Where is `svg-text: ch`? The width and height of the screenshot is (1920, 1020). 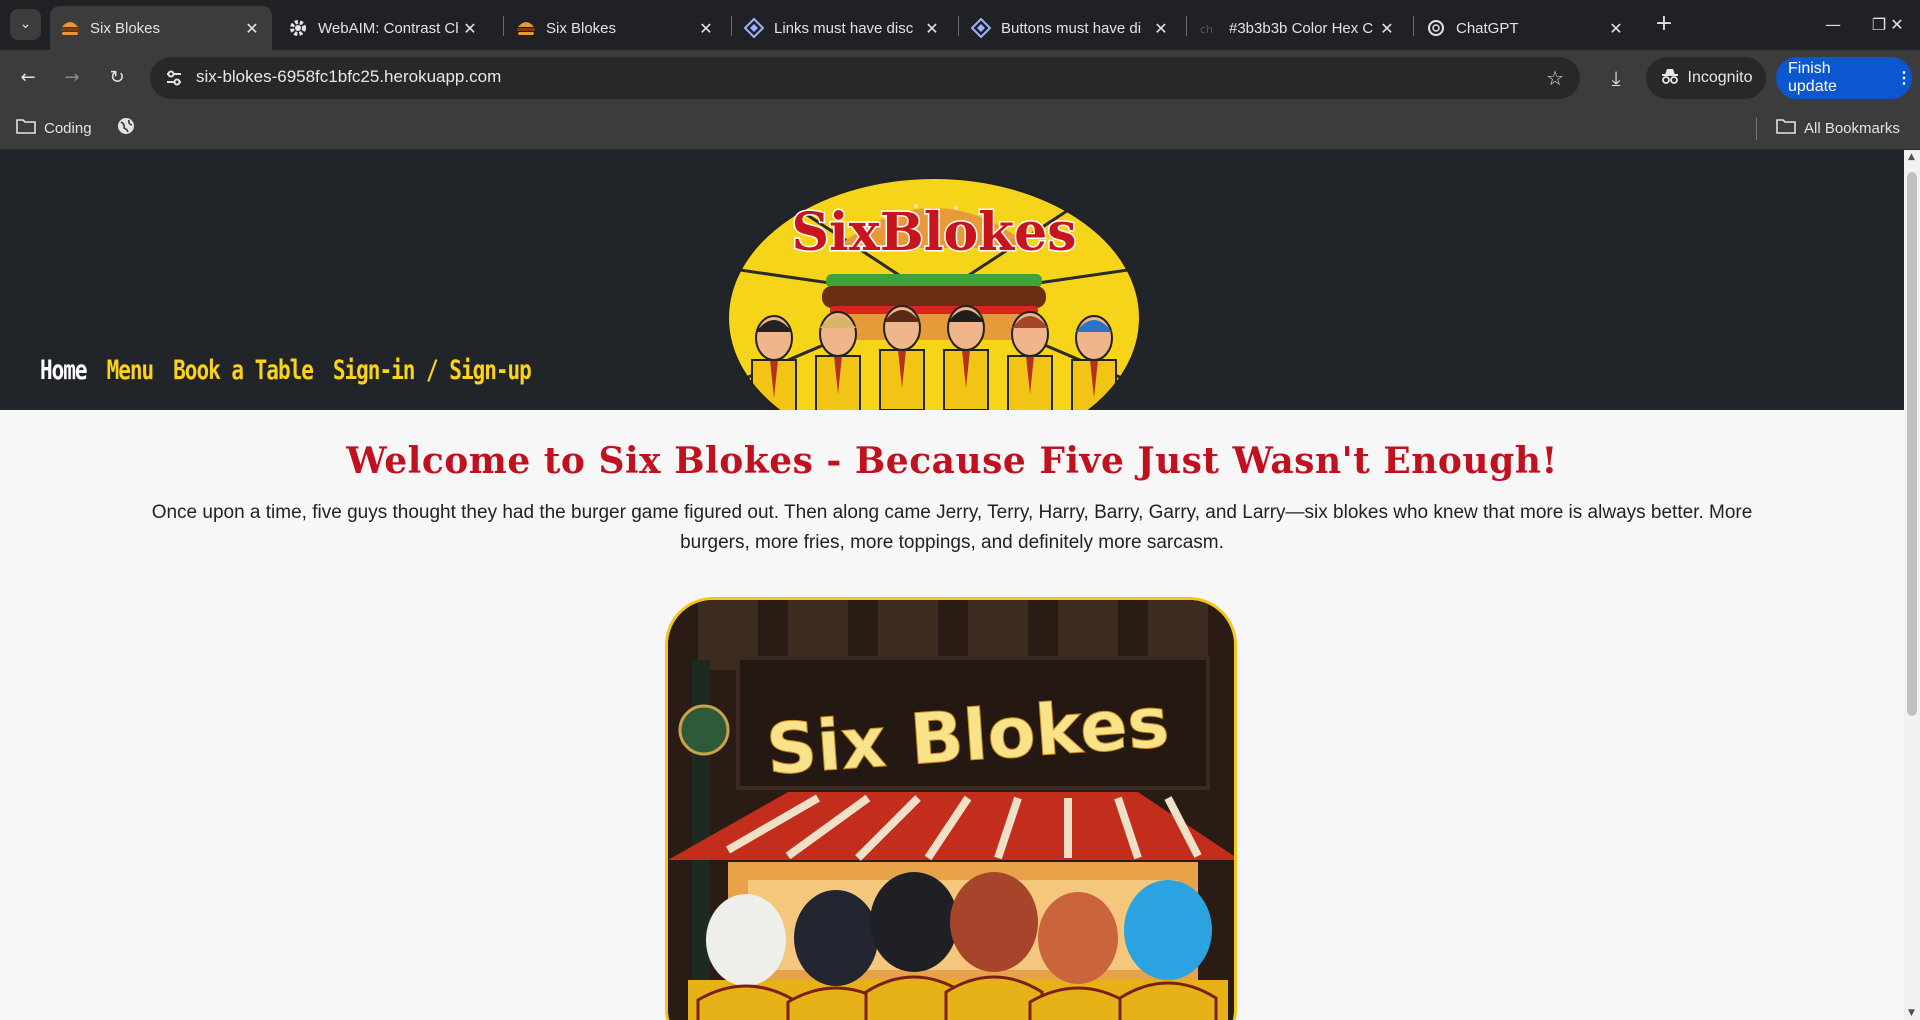 svg-text: ch is located at coordinates (1206, 29).